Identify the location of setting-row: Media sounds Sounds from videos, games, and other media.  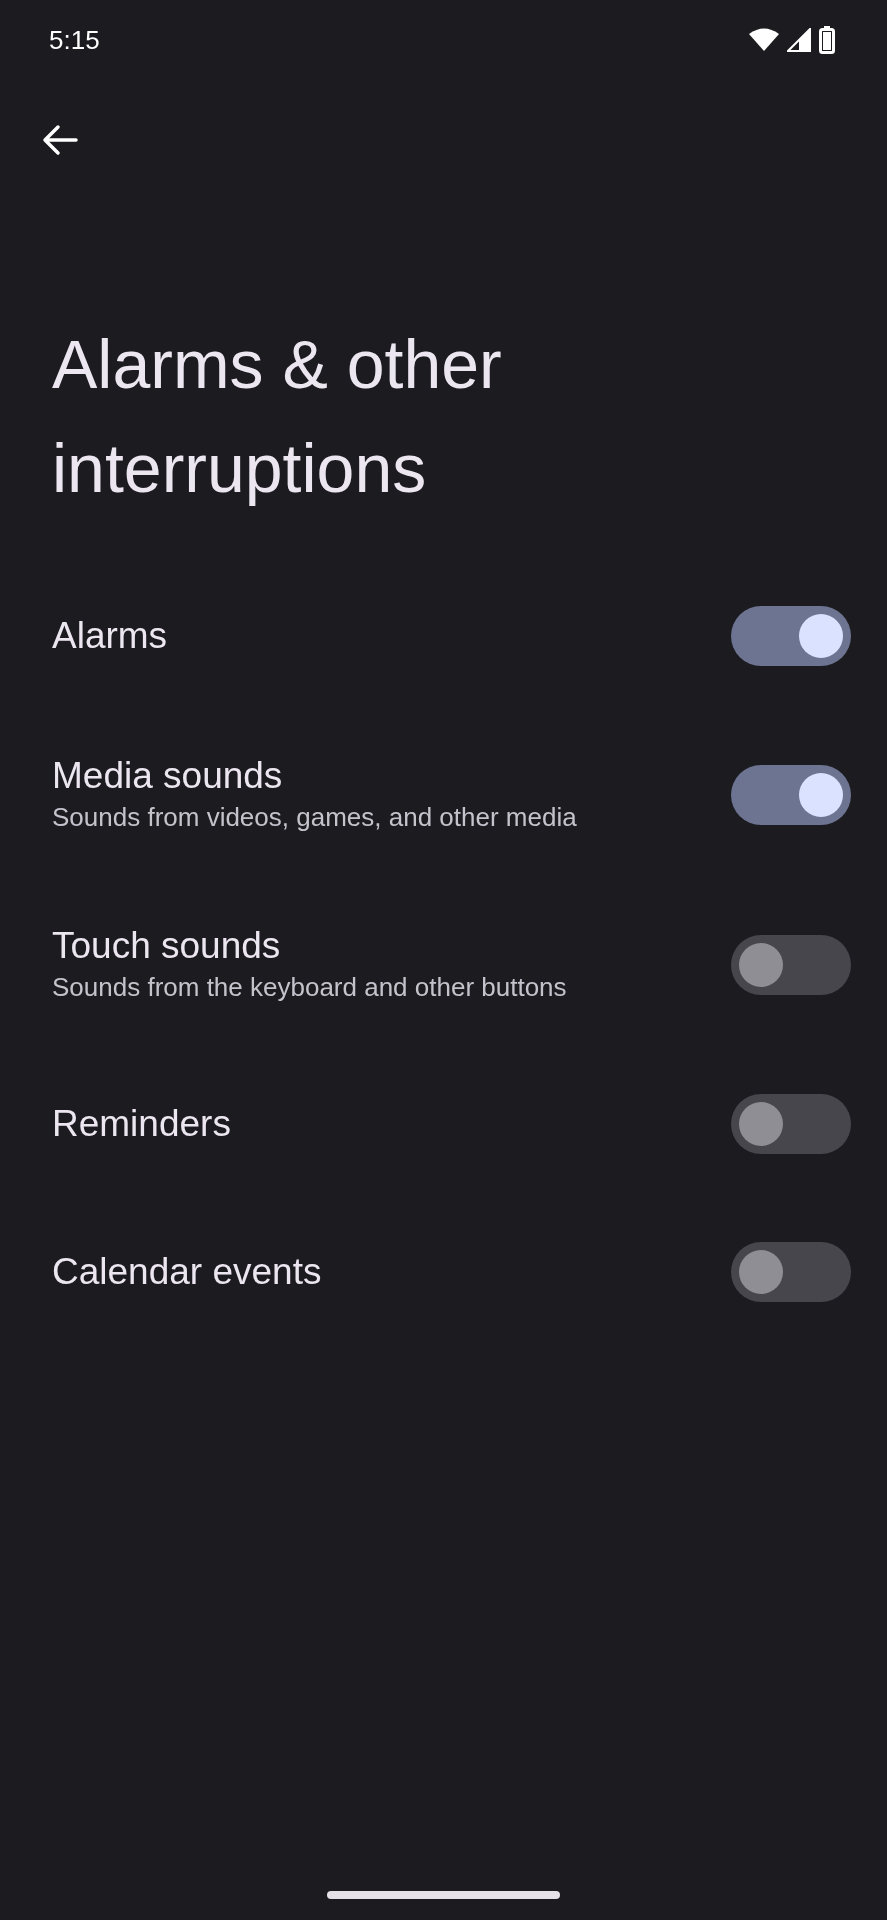
(443, 795).